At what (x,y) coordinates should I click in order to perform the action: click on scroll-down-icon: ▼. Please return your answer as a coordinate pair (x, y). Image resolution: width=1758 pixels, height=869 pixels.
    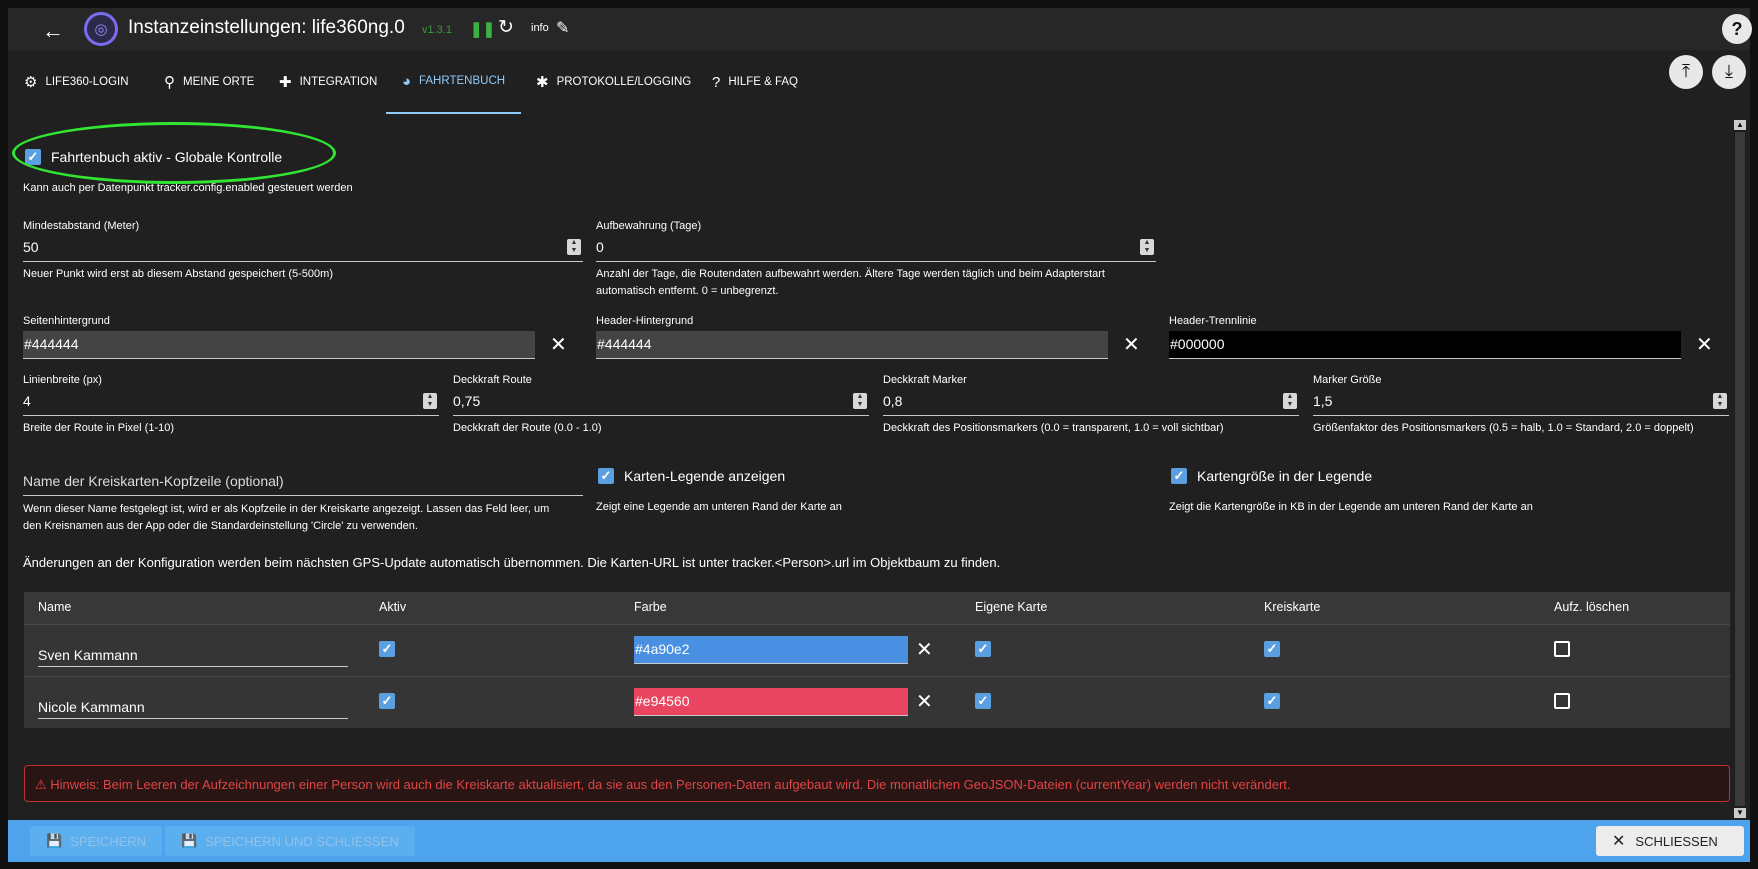
    Looking at the image, I should click on (1740, 813).